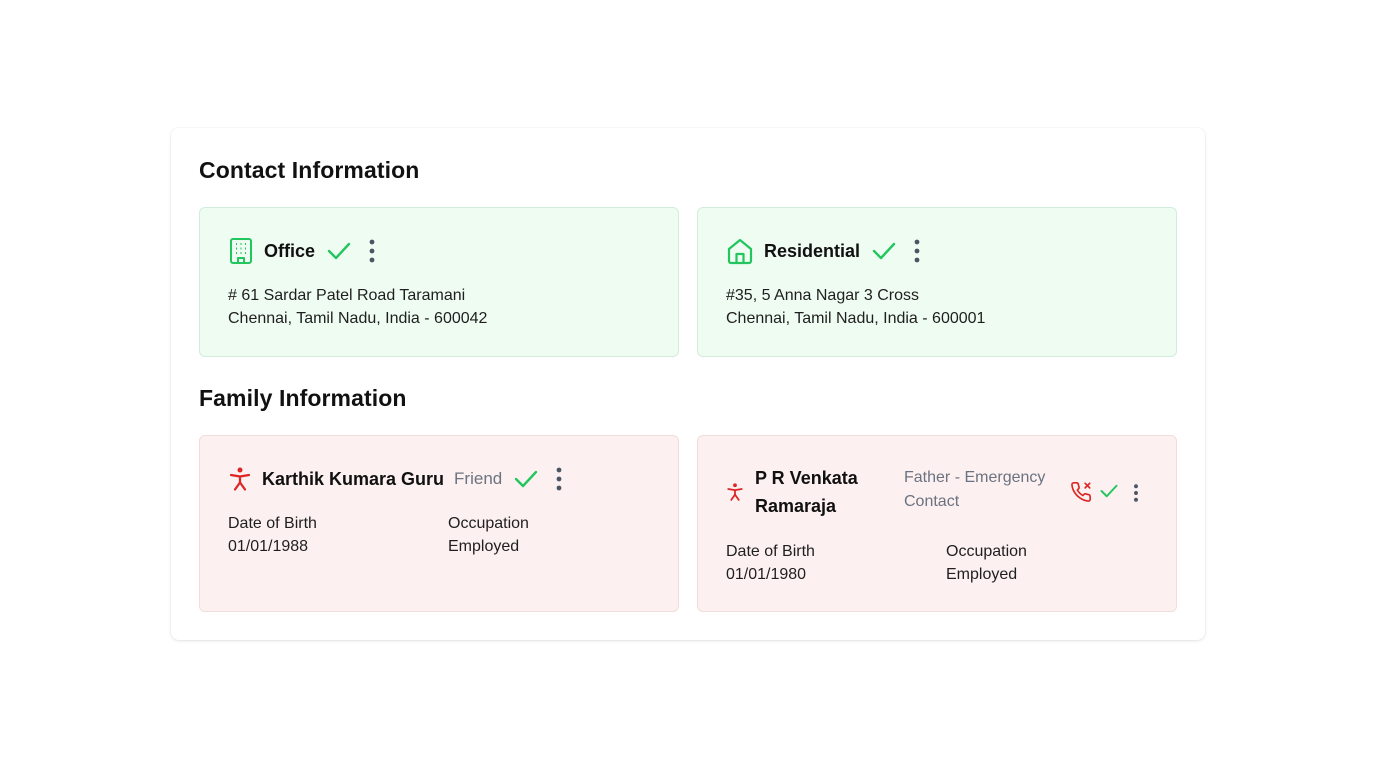  Describe the element at coordinates (812, 250) in the screenshot. I see `residential-title: Residential` at that location.